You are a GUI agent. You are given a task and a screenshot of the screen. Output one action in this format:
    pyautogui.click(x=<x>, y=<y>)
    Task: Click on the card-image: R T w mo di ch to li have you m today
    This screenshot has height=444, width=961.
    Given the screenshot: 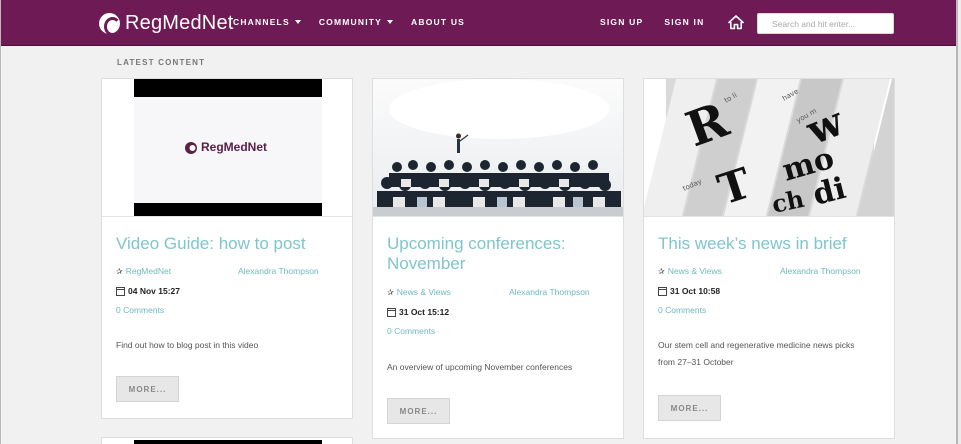 What is the action you would take?
    pyautogui.click(x=769, y=148)
    